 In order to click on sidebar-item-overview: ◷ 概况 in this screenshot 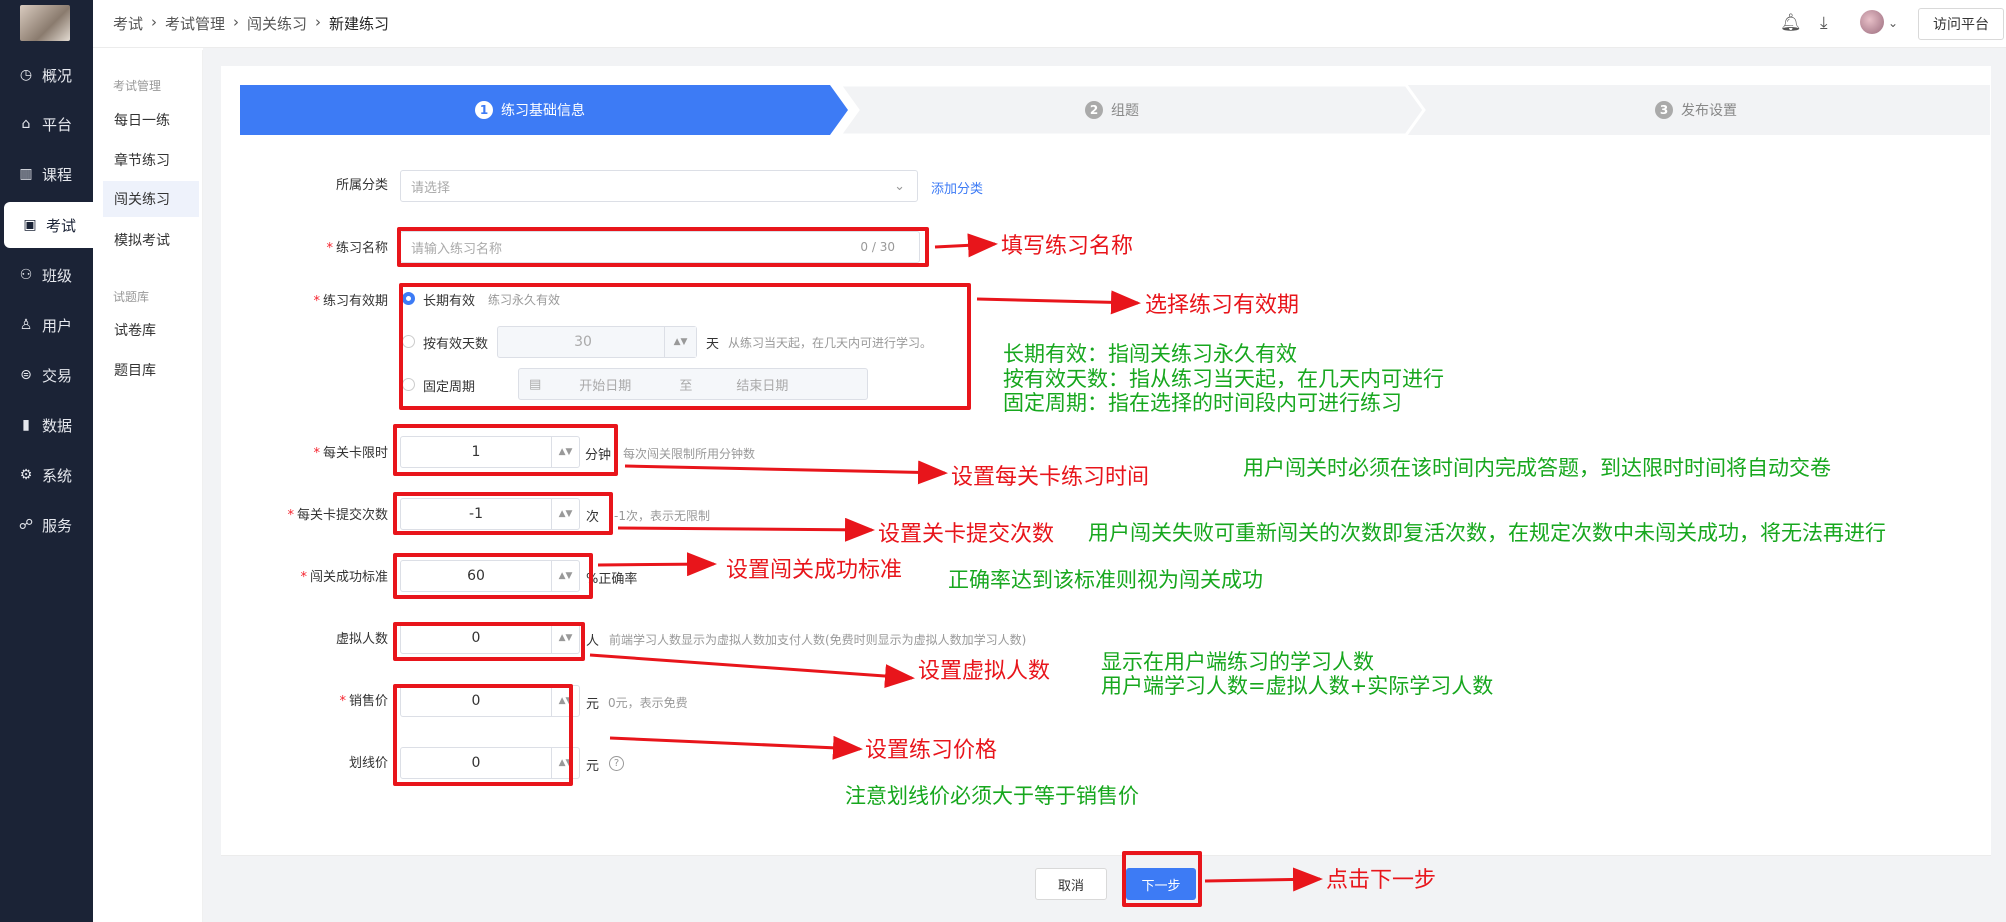, I will do `click(46, 75)`.